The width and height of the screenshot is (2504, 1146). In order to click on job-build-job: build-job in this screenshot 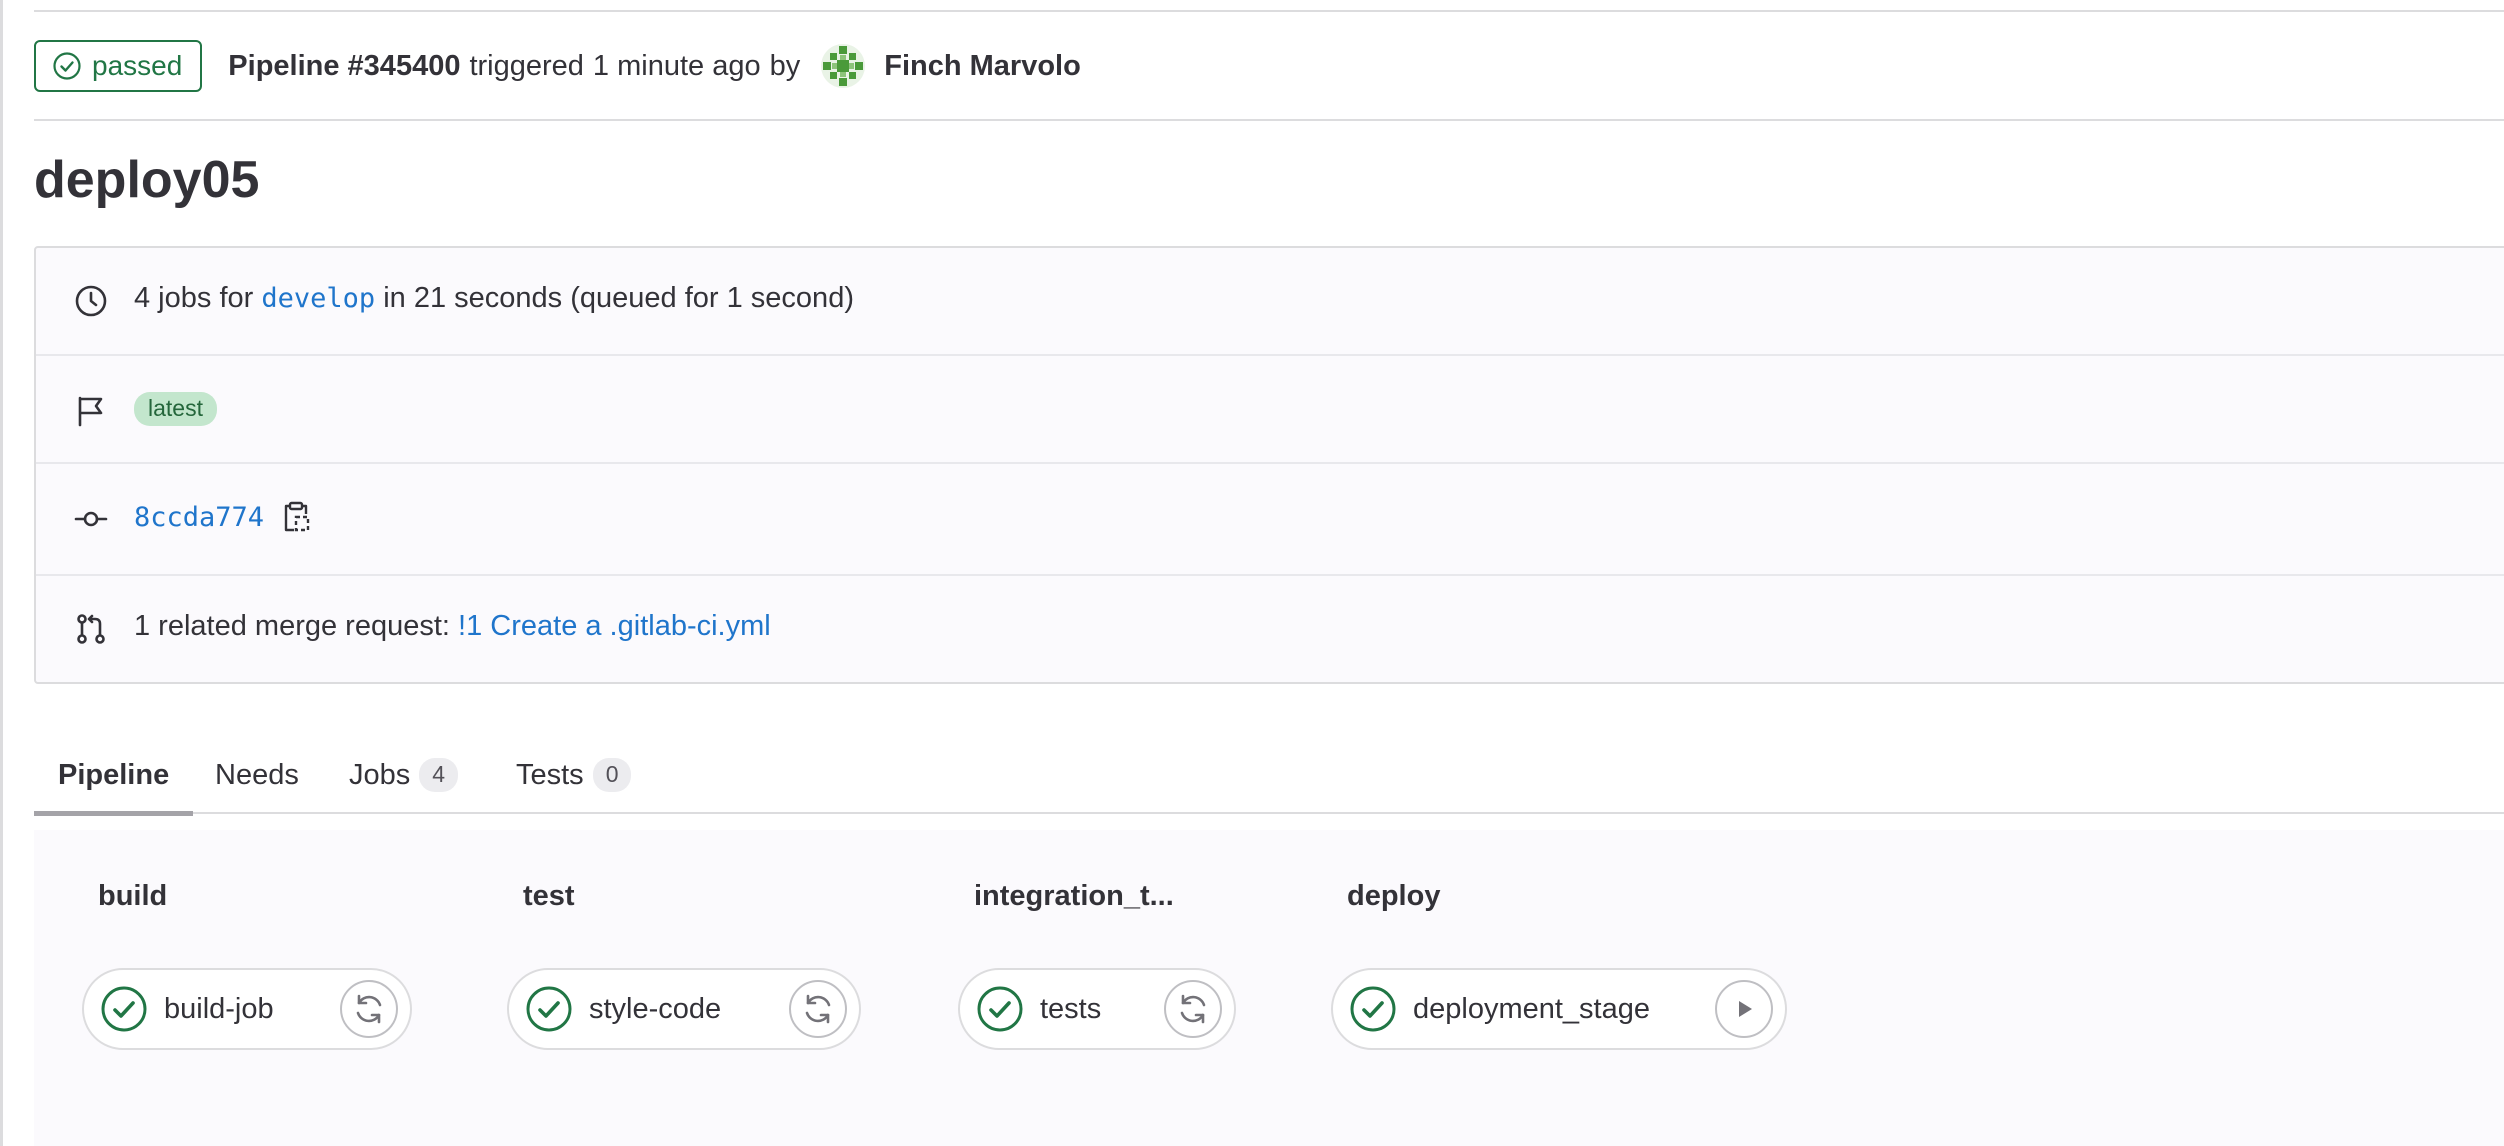, I will do `click(247, 1009)`.